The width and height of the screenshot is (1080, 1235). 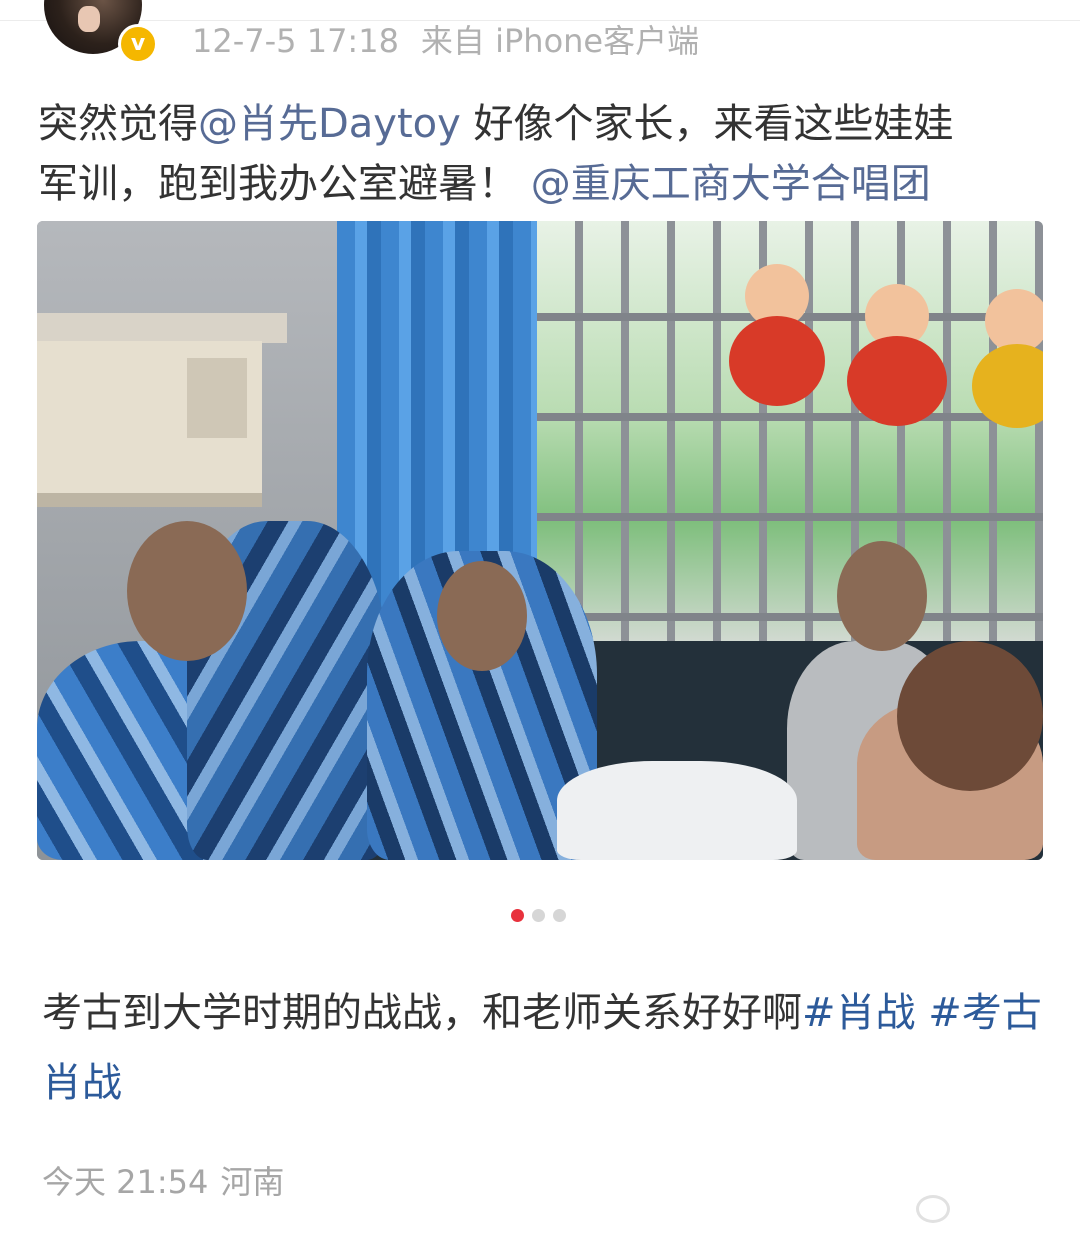 What do you see at coordinates (859, 1013) in the screenshot?
I see `hashtag-link: #肖战` at bounding box center [859, 1013].